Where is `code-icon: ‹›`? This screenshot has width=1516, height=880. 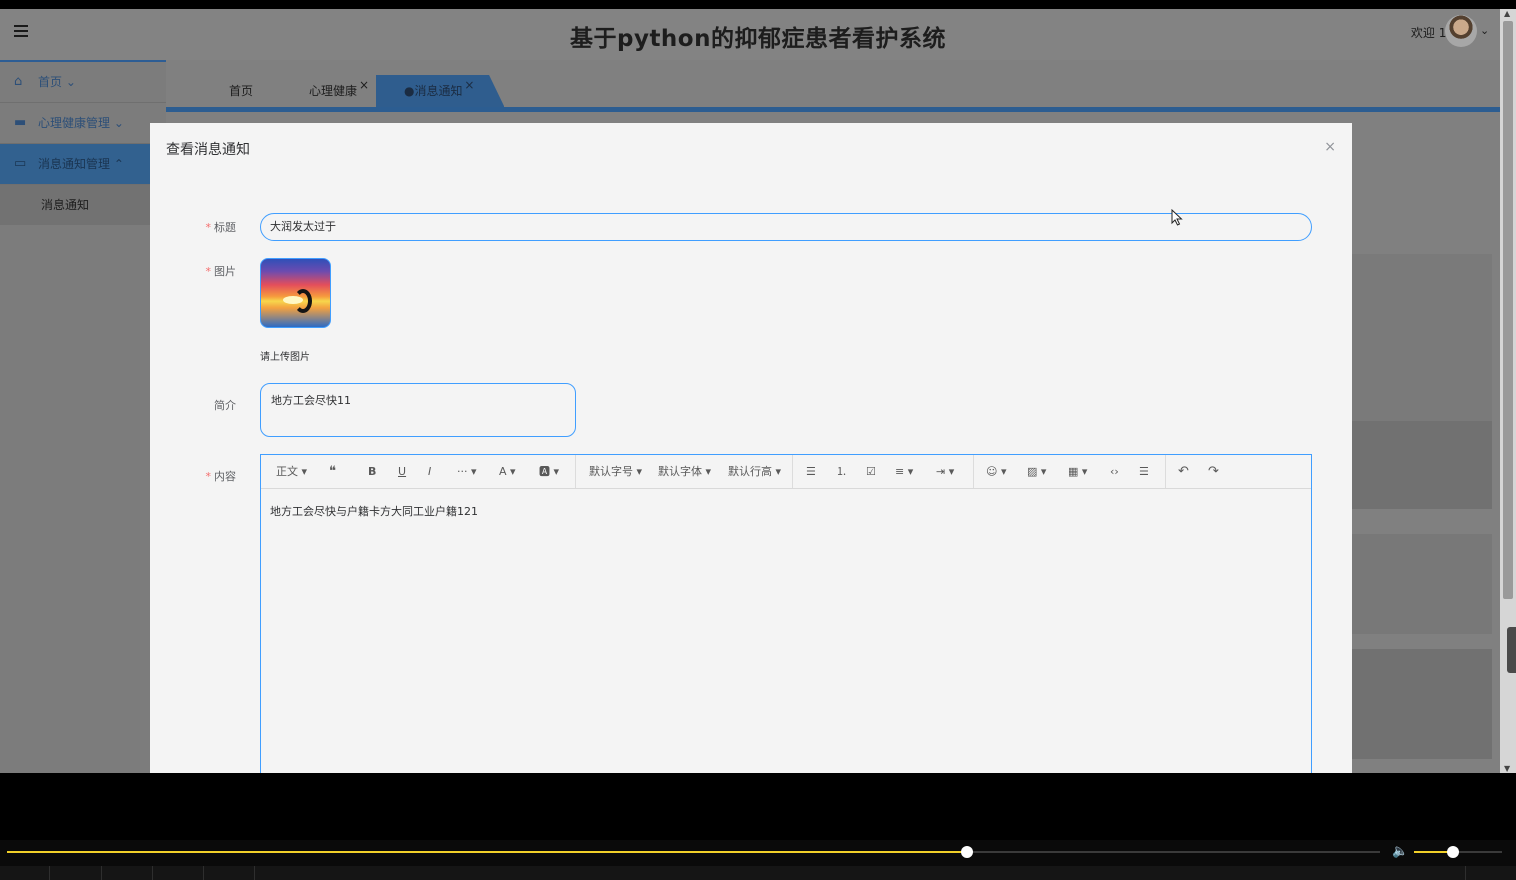 code-icon: ‹› is located at coordinates (1114, 471).